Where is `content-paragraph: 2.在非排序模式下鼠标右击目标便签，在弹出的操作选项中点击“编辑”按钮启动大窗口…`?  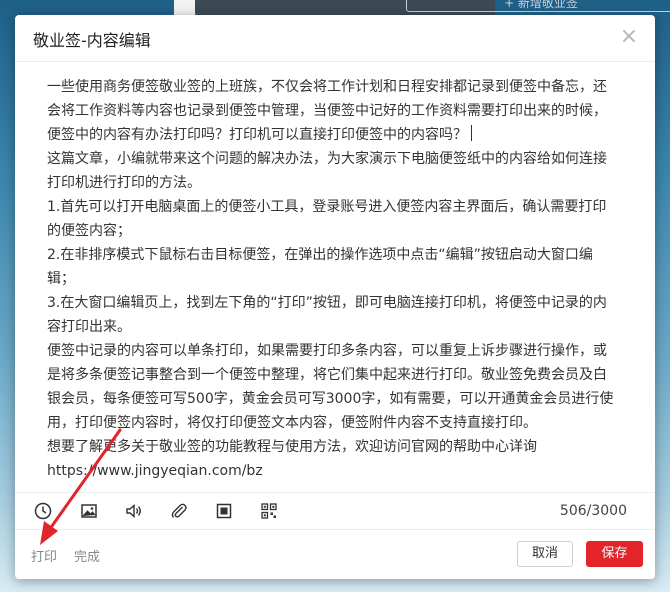 content-paragraph: 2.在非排序模式下鼠标右击目标便签，在弹出的操作选项中点击“编辑”按钮启动大窗口… is located at coordinates (320, 267).